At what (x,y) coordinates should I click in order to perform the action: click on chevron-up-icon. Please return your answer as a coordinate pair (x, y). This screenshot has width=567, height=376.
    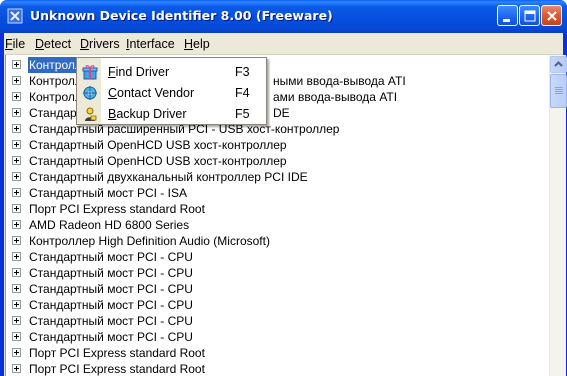
    Looking at the image, I should click on (558, 64).